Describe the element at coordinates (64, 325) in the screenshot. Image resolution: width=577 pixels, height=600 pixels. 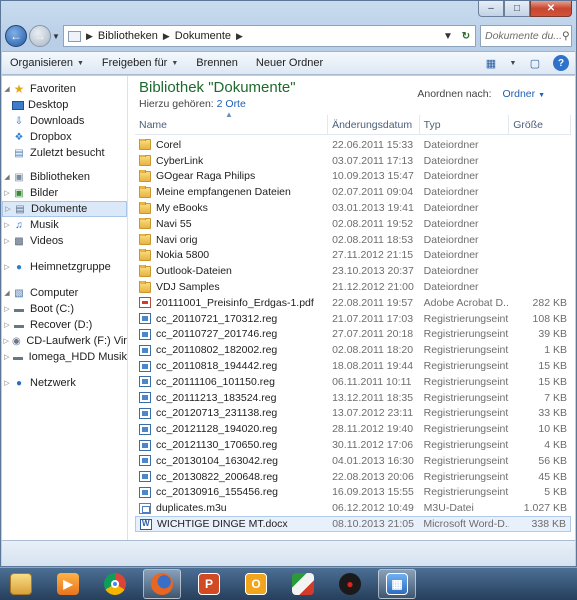
I see `nav-drive-recover: ▷ ▬ Recover (D:)` at that location.